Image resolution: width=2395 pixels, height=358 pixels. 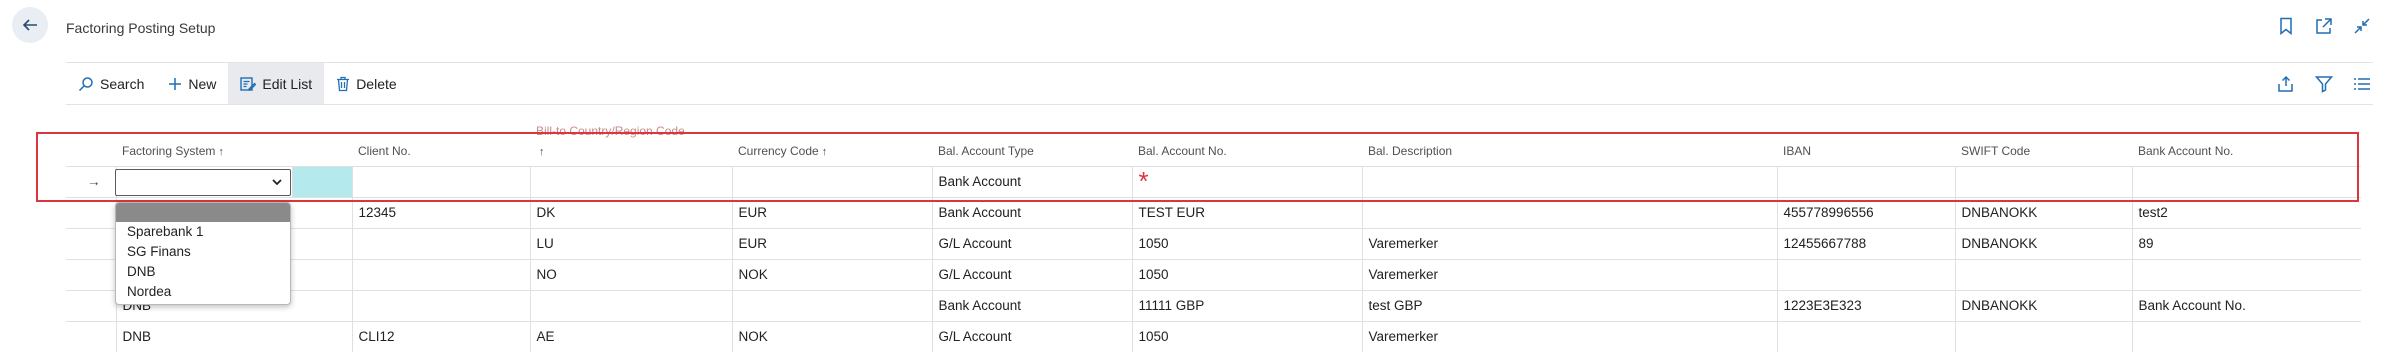 What do you see at coordinates (631, 145) in the screenshot?
I see `col-bill-to-country: Bill-to Country/Region Code ↑` at bounding box center [631, 145].